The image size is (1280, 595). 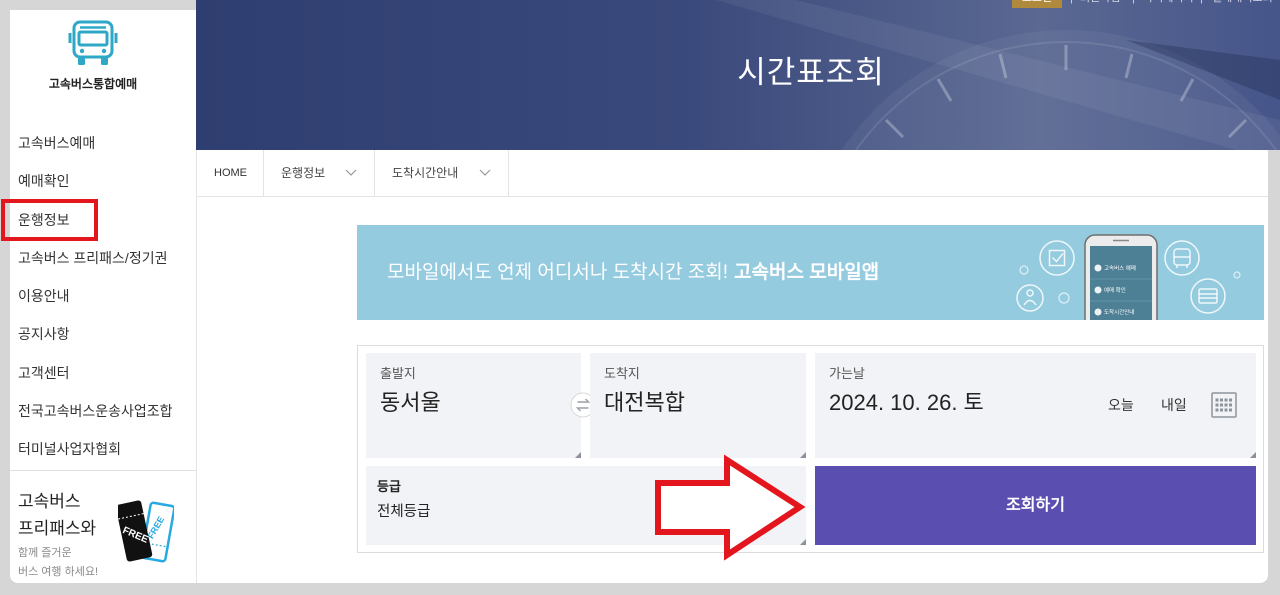 I want to click on sidebar-item-reservation-check: 예매확인, so click(x=103, y=181).